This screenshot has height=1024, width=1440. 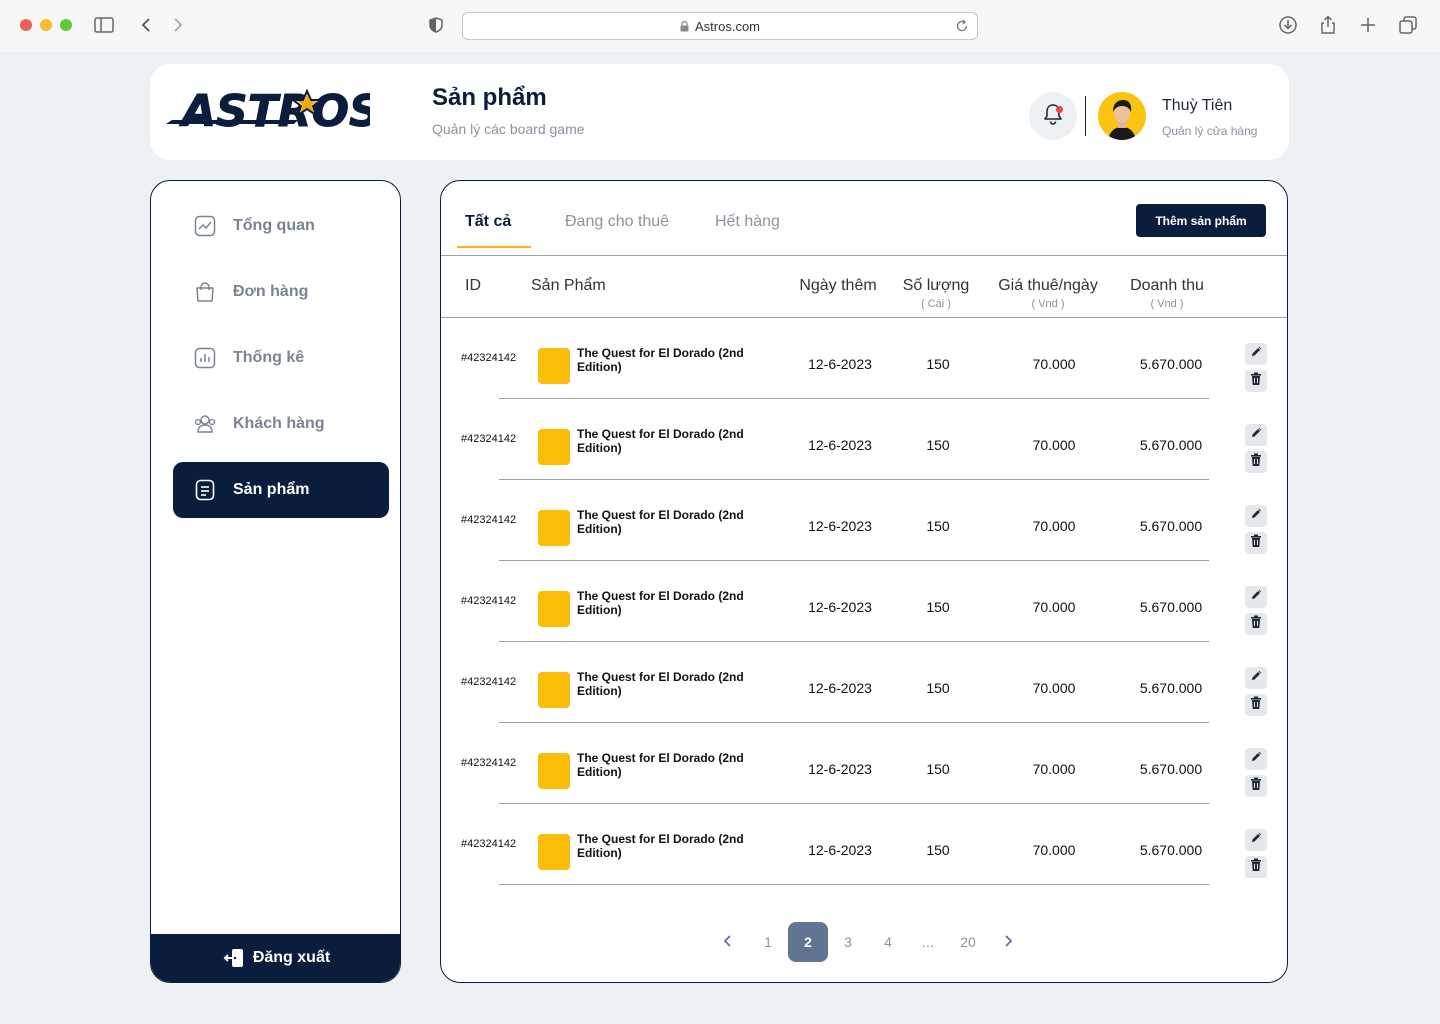 I want to click on page-button-1: 1, so click(x=768, y=942).